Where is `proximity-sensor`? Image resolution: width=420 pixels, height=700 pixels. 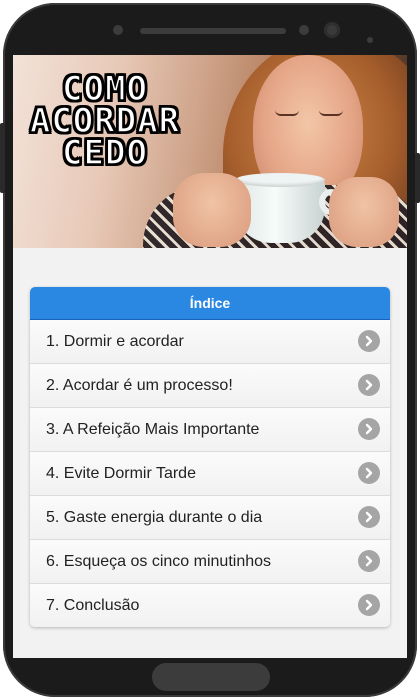
proximity-sensor is located at coordinates (118, 30).